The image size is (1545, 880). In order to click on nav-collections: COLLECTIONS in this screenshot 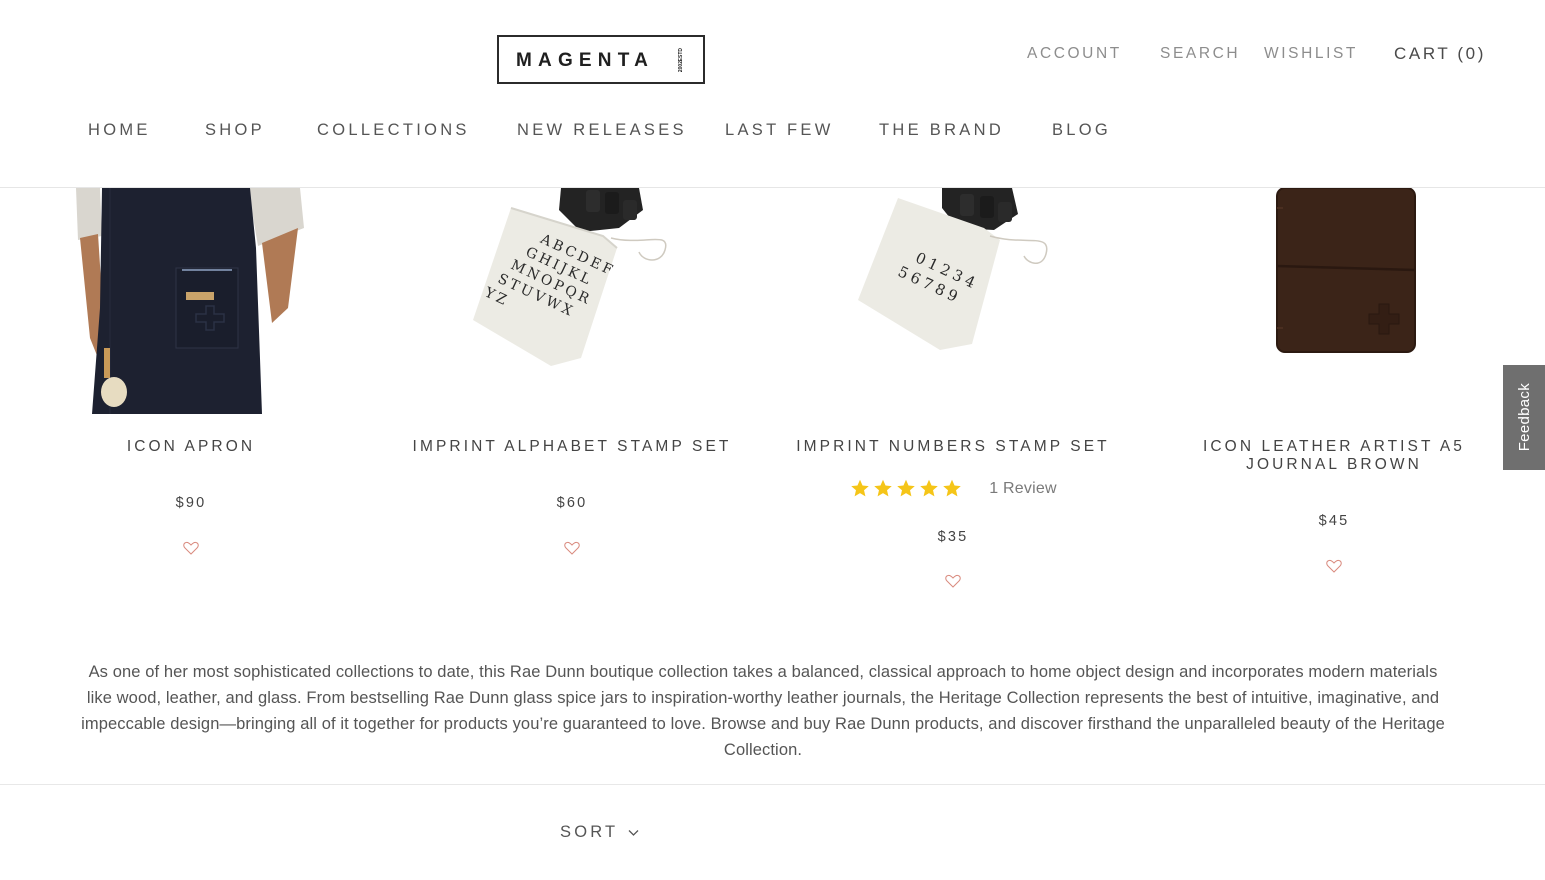, I will do `click(393, 130)`.